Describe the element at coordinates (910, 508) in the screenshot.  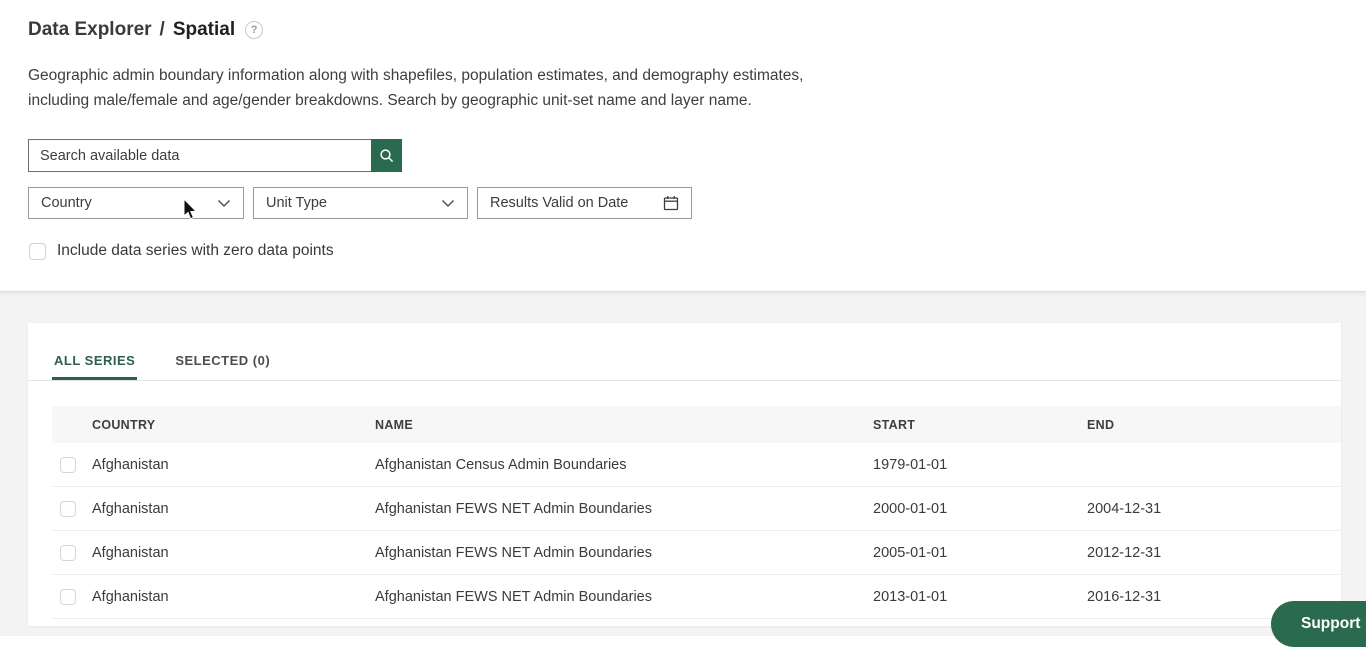
I see `row-start-date: 2000-01-01` at that location.